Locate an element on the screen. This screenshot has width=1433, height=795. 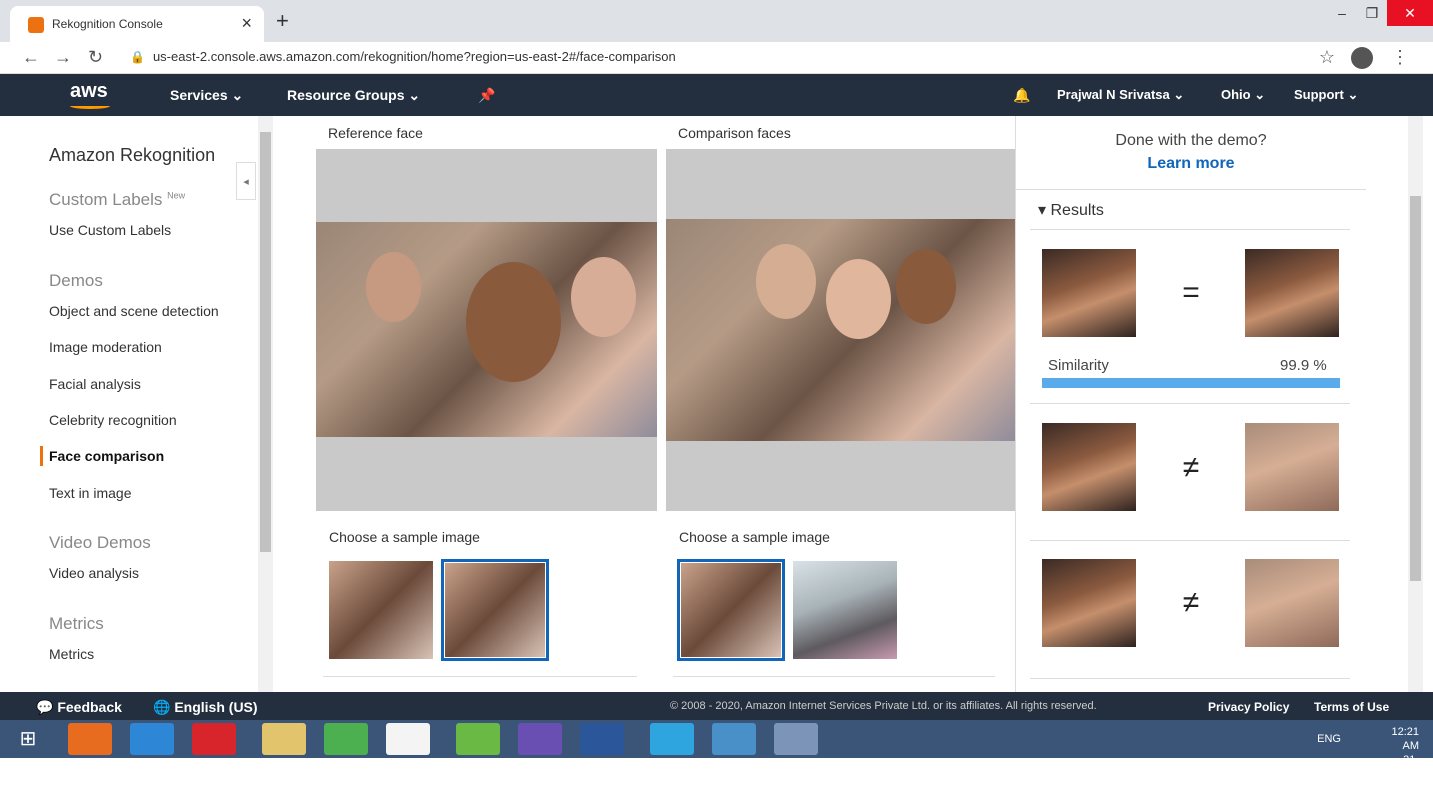
telegram-icon is located at coordinates (672, 739).